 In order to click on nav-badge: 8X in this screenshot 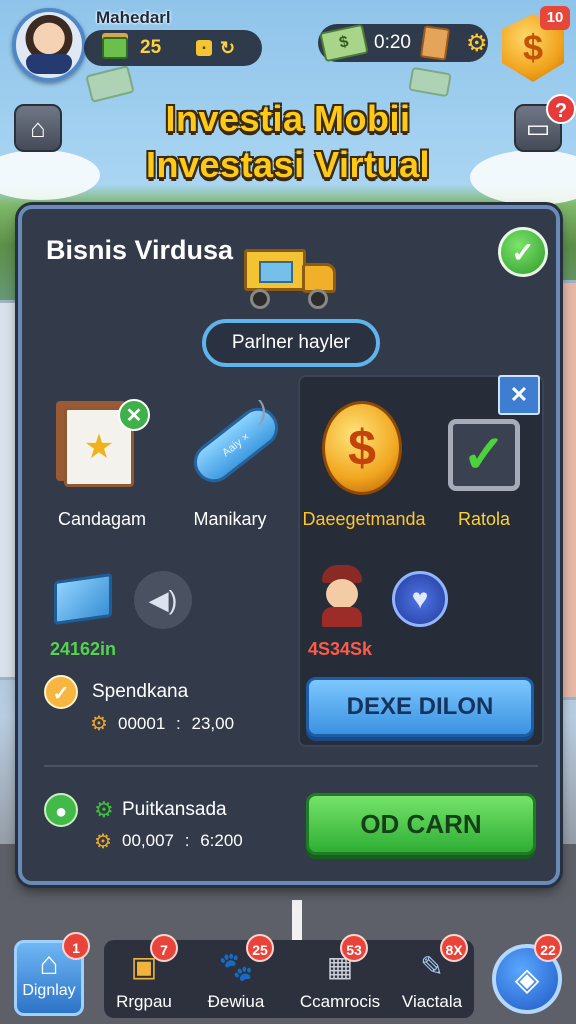, I will do `click(454, 948)`.